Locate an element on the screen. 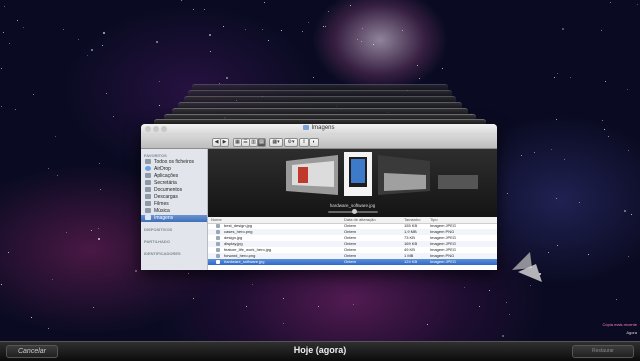  sidebar-item-desktop: Secretária is located at coordinates (175, 183).